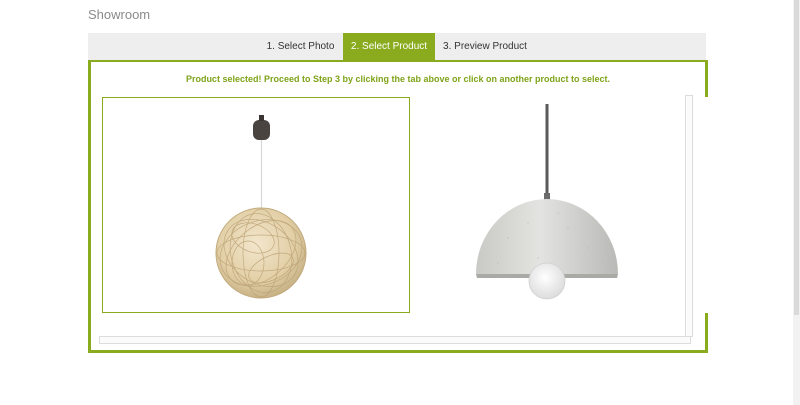  I want to click on concrete-dome-pendant-lamp-image, so click(547, 202).